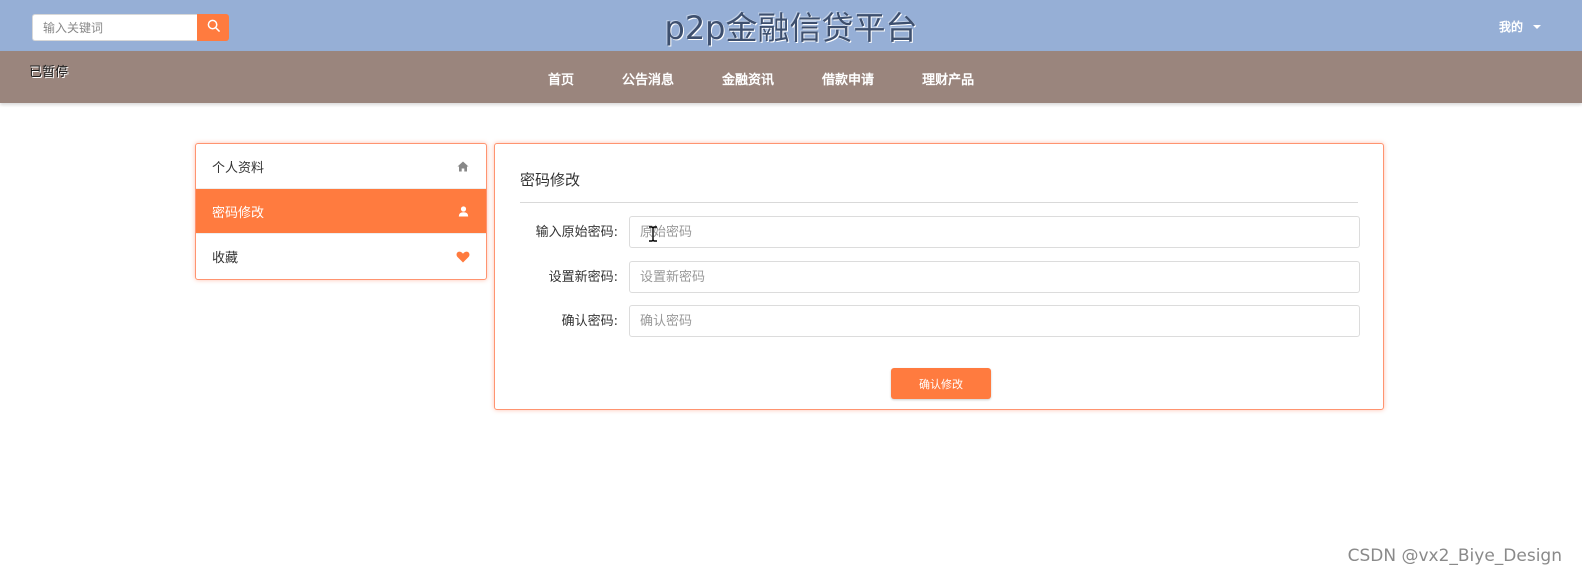 The image size is (1582, 581). Describe the element at coordinates (939, 202) in the screenshot. I see `divider` at that location.